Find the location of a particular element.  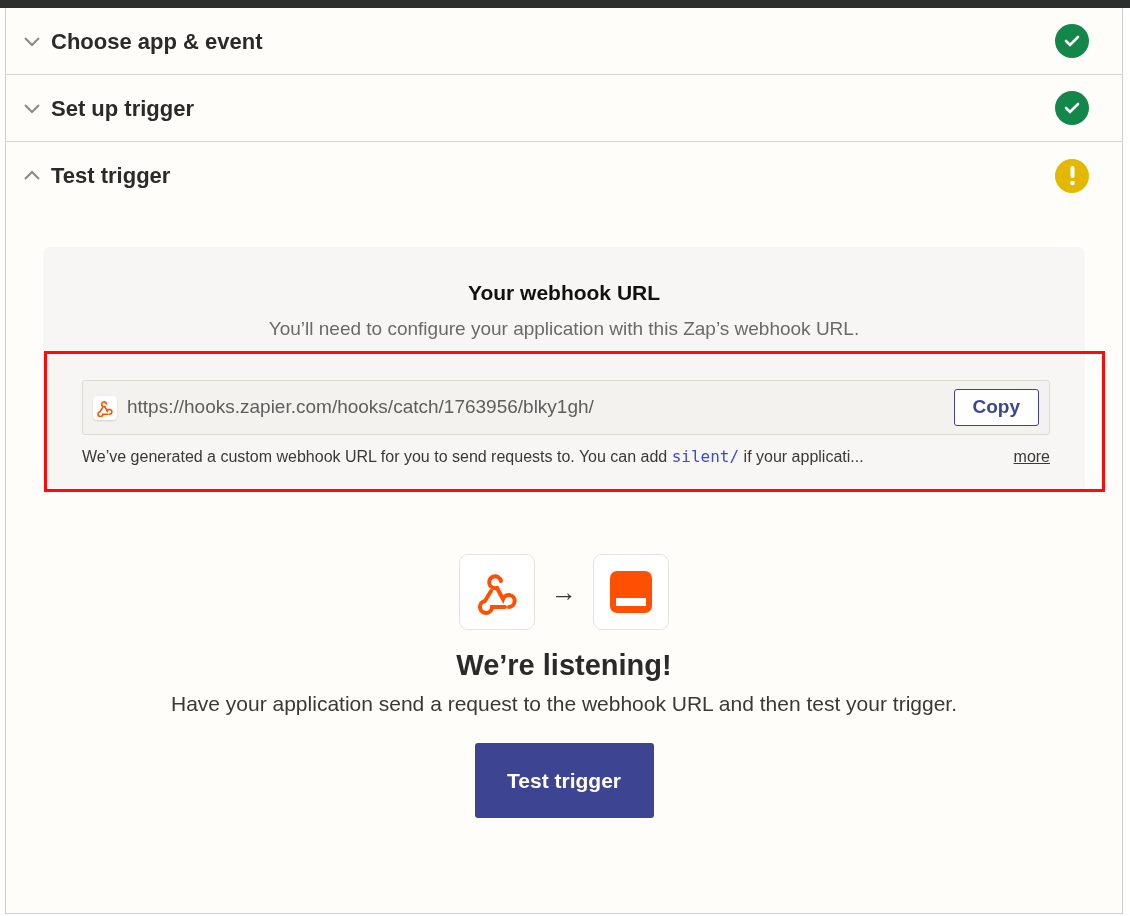

test-trigger-button: Test trigger is located at coordinates (564, 780).